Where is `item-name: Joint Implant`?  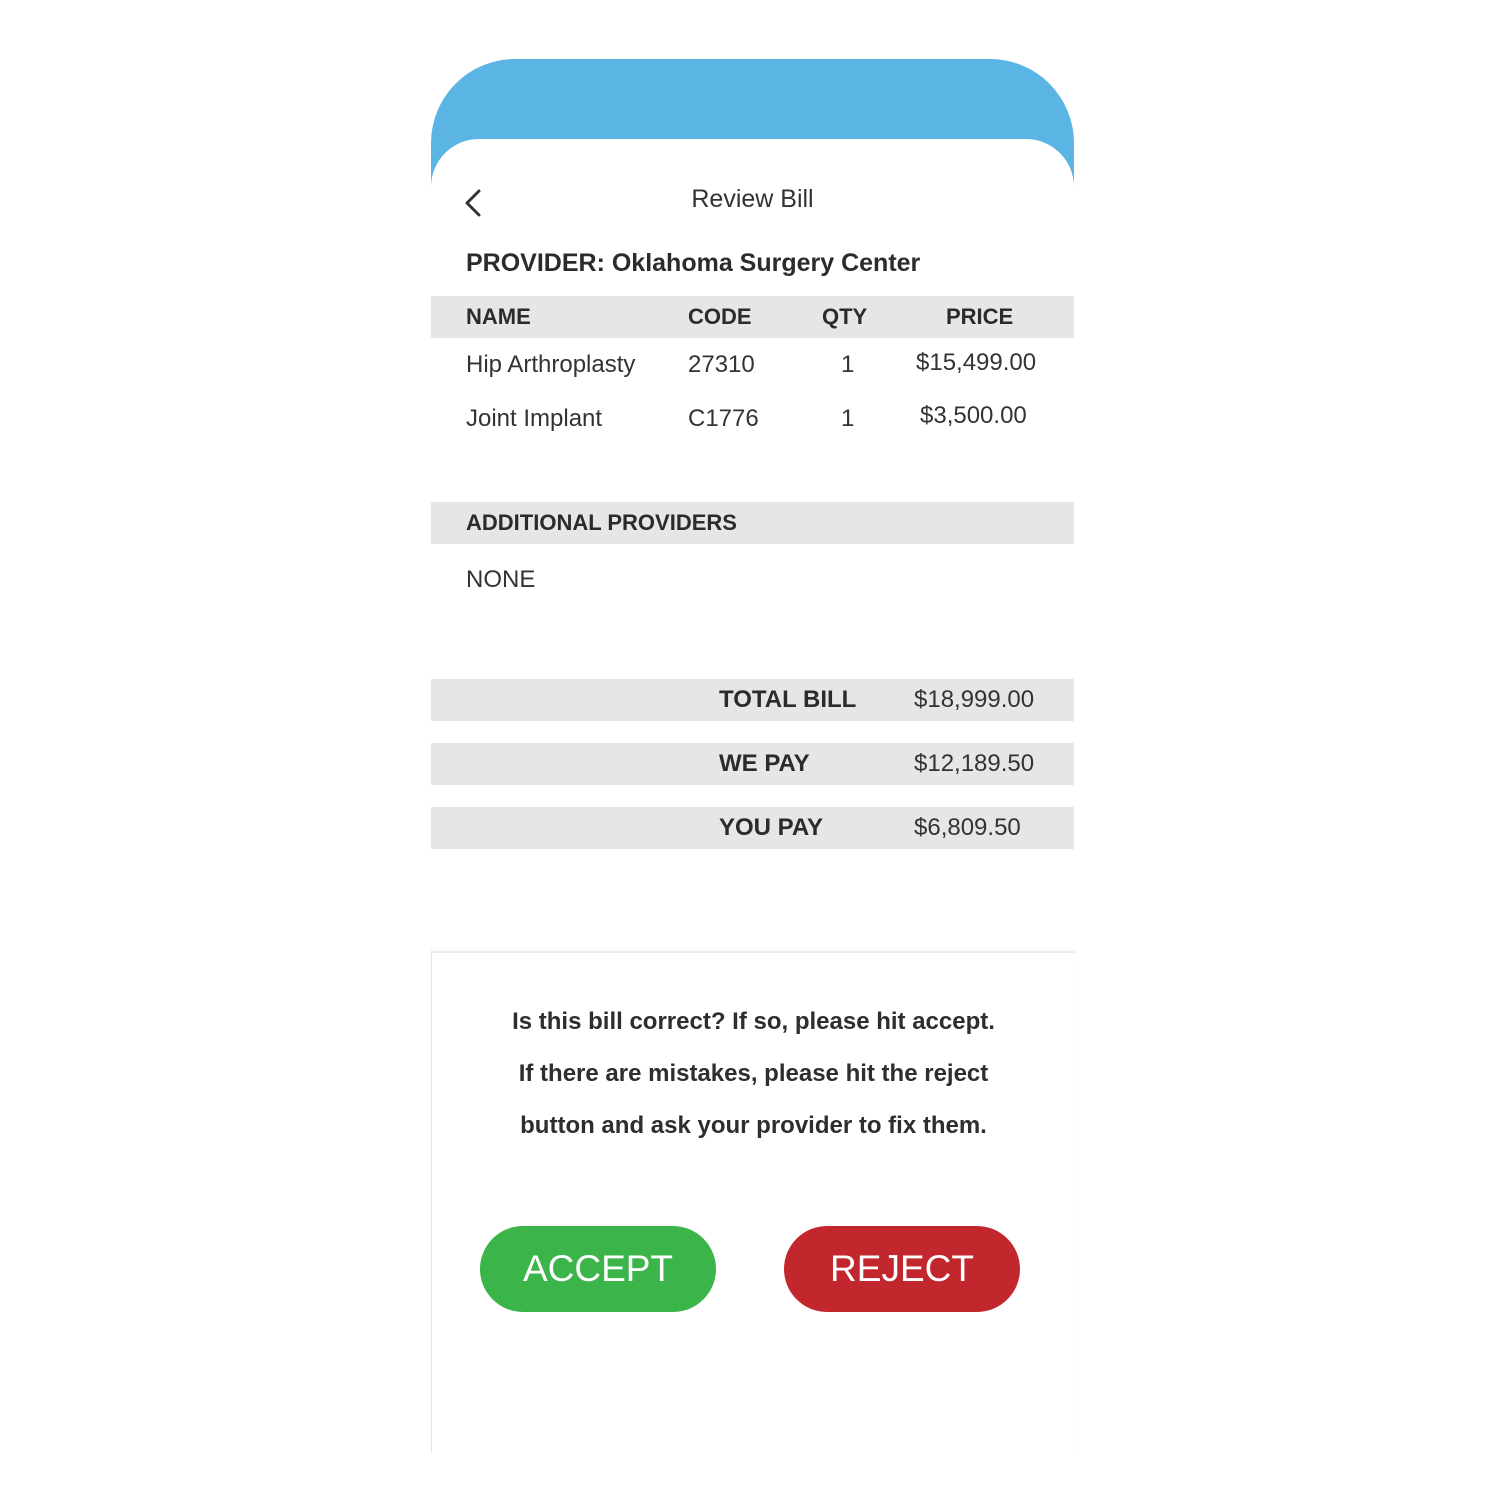
item-name: Joint Implant is located at coordinates (534, 418).